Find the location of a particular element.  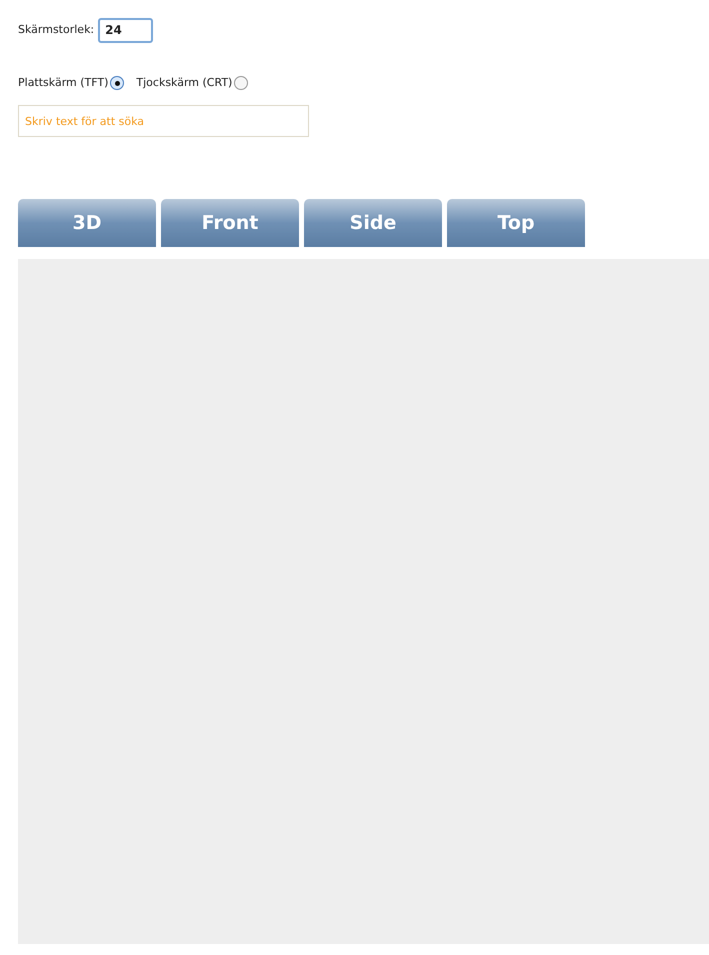

radio-label: Tjockskärm (CRT) is located at coordinates (184, 82).